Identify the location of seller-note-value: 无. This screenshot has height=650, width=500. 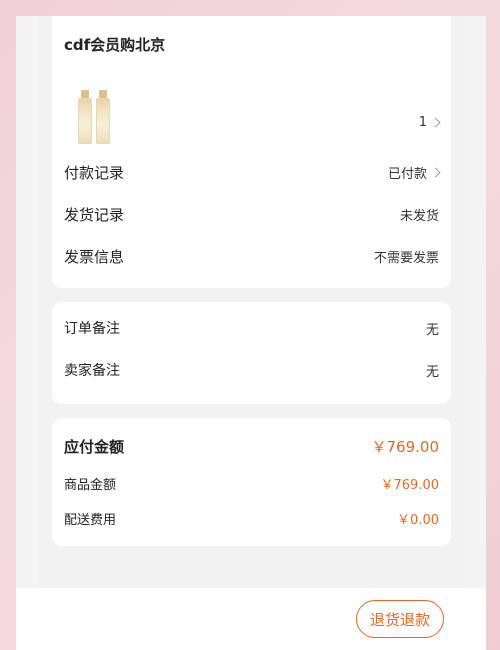
(432, 372).